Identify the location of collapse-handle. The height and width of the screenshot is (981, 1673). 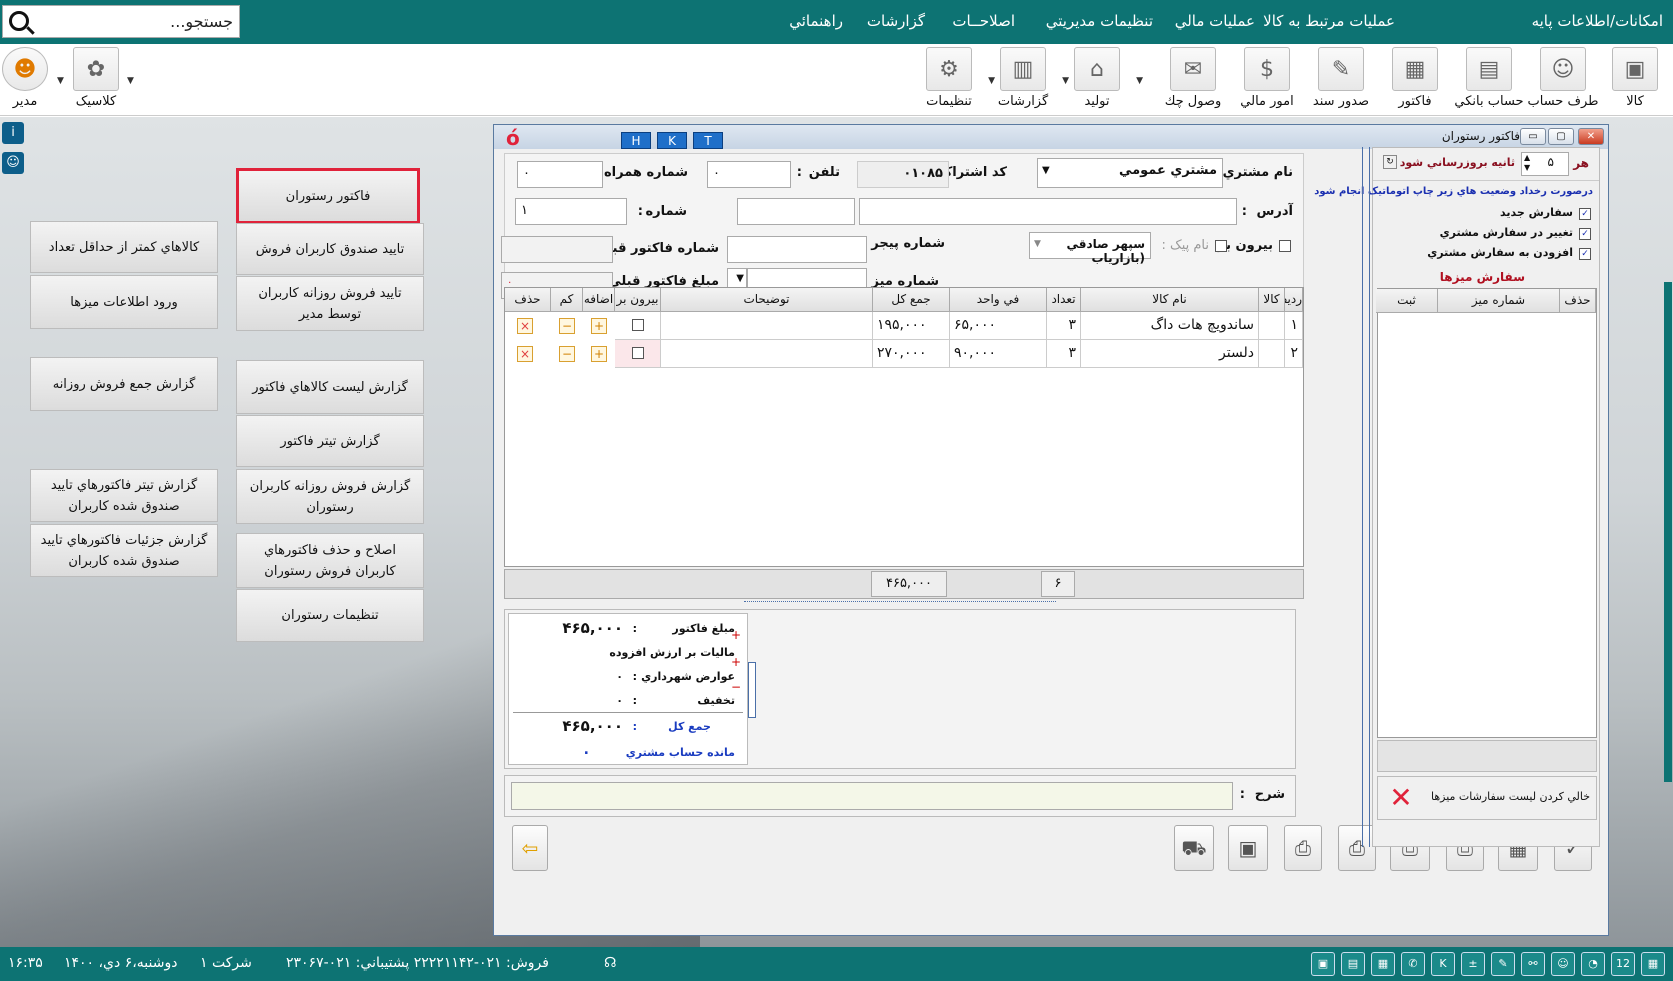
(752, 690).